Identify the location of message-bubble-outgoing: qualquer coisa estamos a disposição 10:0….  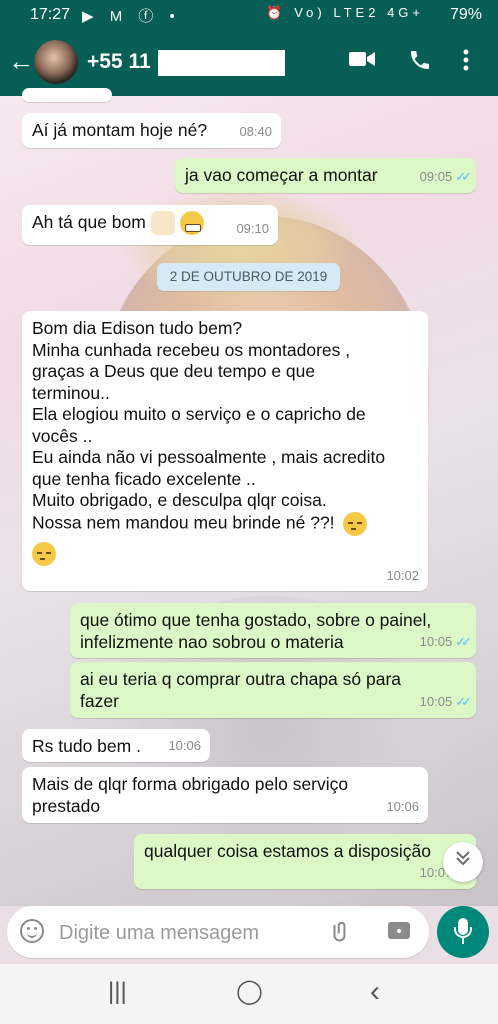
(305, 861).